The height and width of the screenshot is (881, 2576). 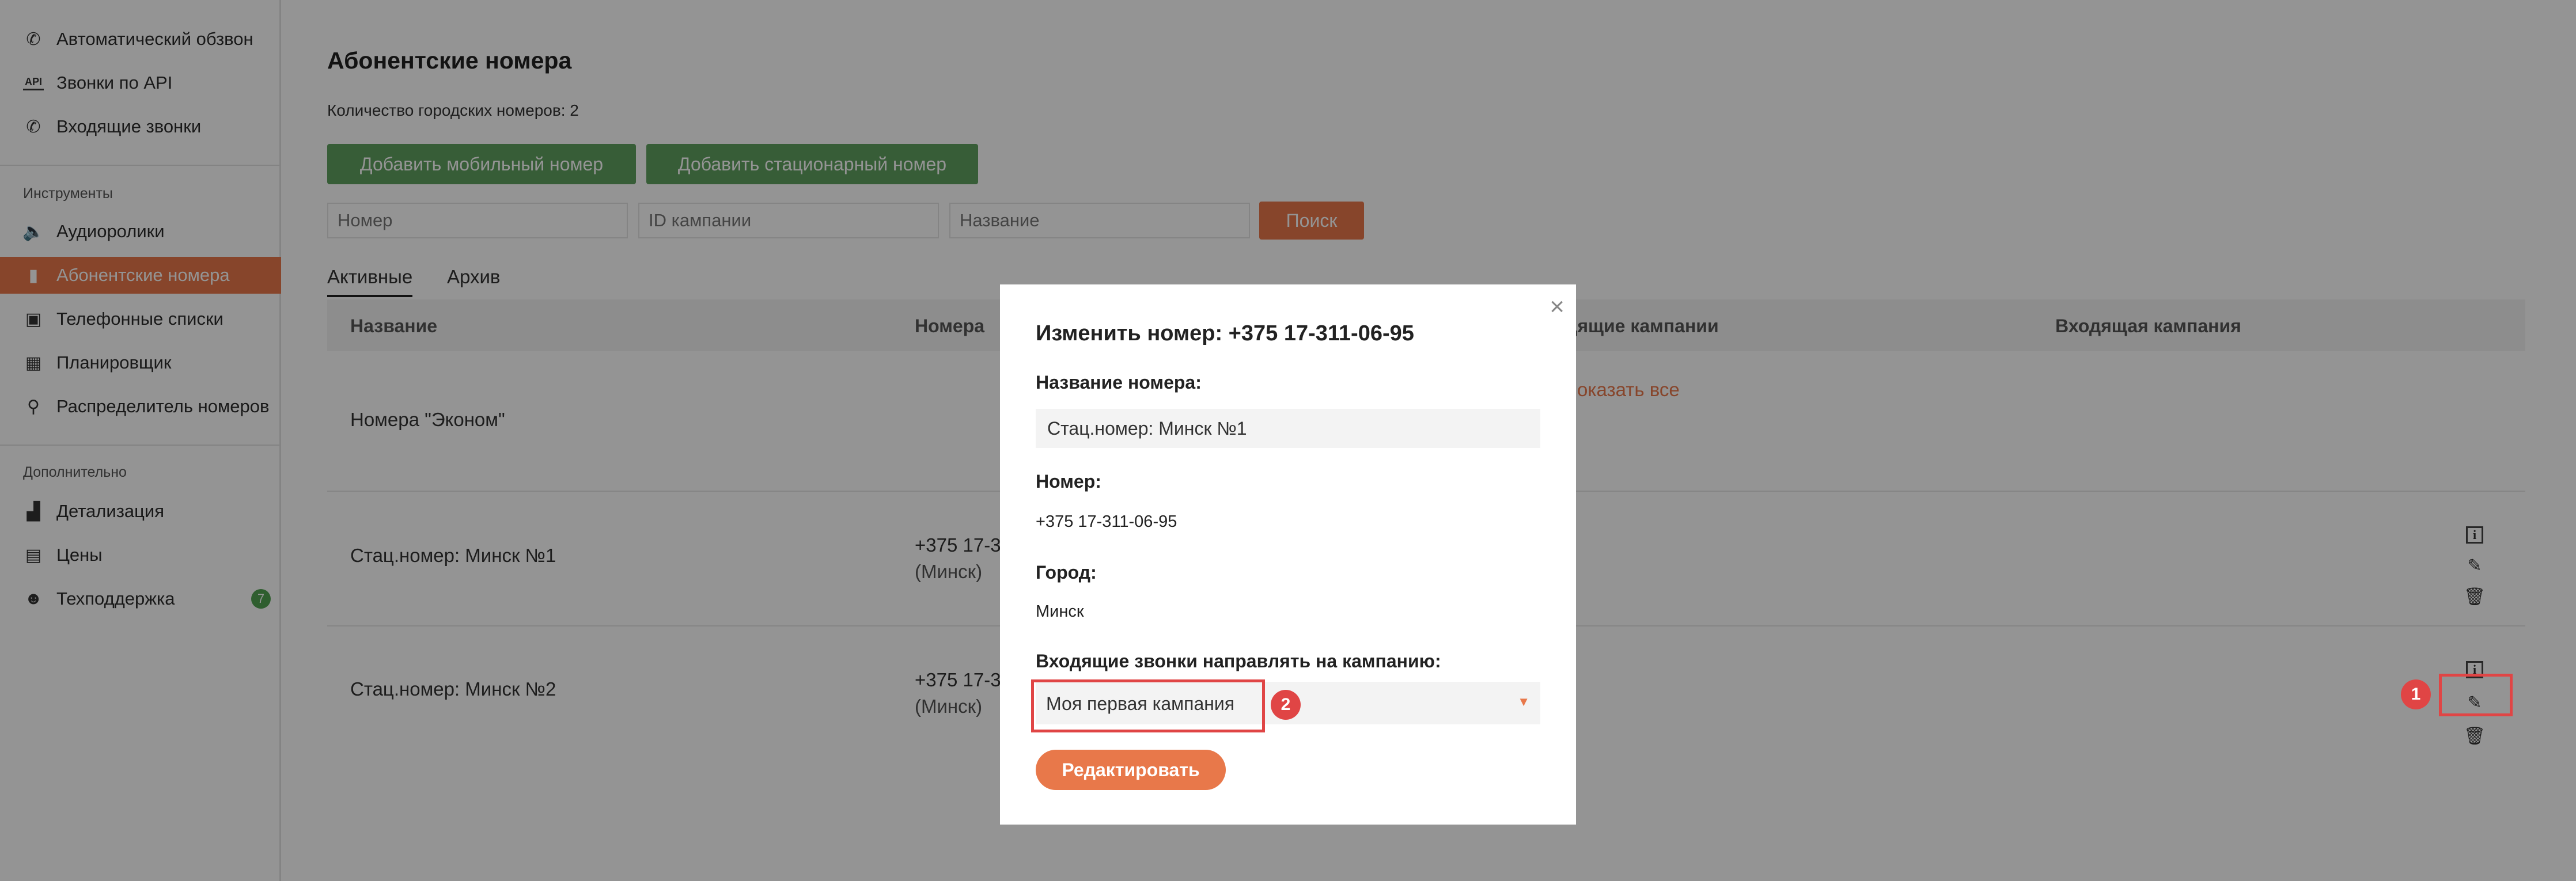 I want to click on edit-submit-button: Редактировать, so click(x=1131, y=770).